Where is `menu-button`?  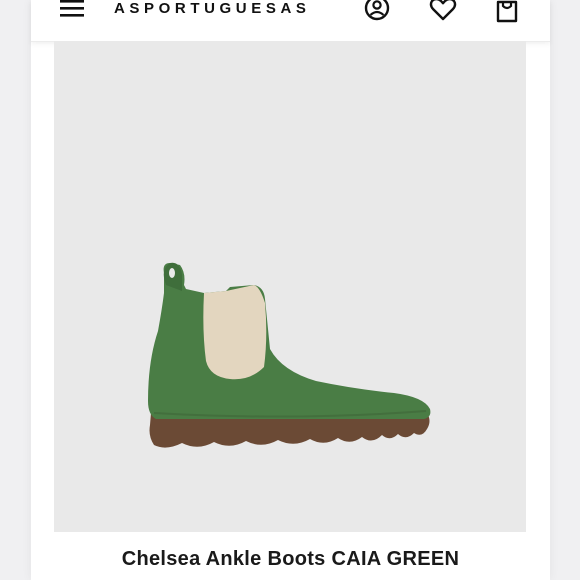 menu-button is located at coordinates (72, 10).